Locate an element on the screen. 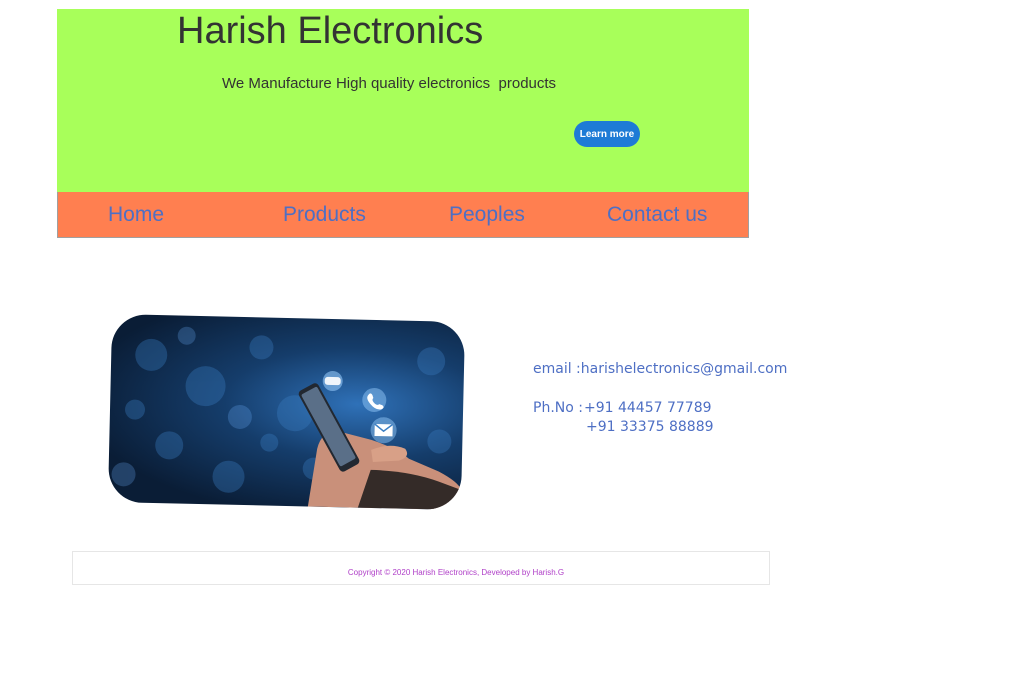 The image size is (1028, 686). main-nav: Home Products Peoples Contact us is located at coordinates (403, 215).